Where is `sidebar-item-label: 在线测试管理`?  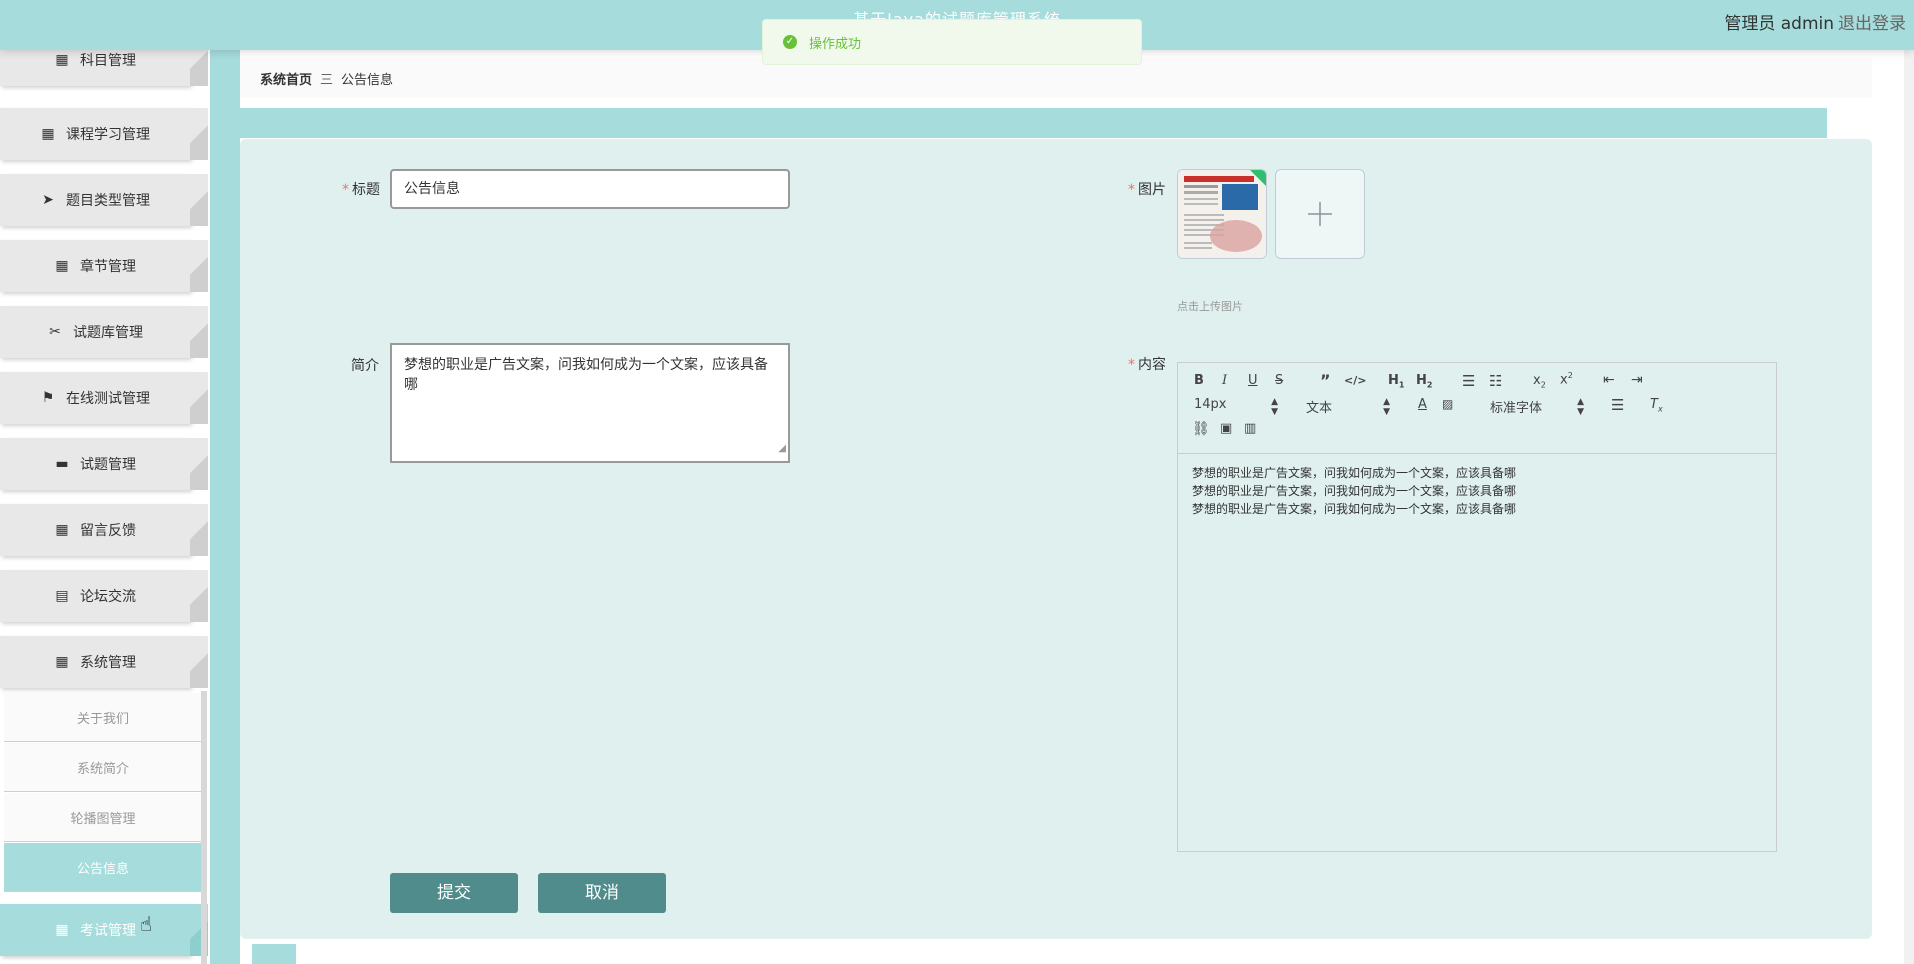 sidebar-item-label: 在线测试管理 is located at coordinates (108, 399).